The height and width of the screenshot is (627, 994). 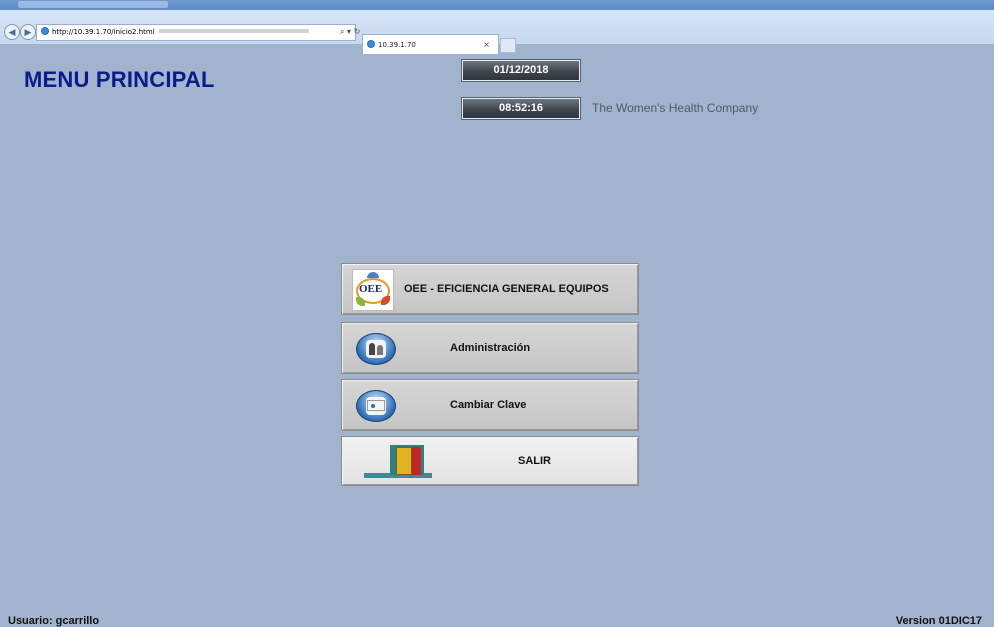 What do you see at coordinates (506, 289) in the screenshot?
I see `oee-button-label: OEE - EFICIENCIA GENERAL EQUIPOS` at bounding box center [506, 289].